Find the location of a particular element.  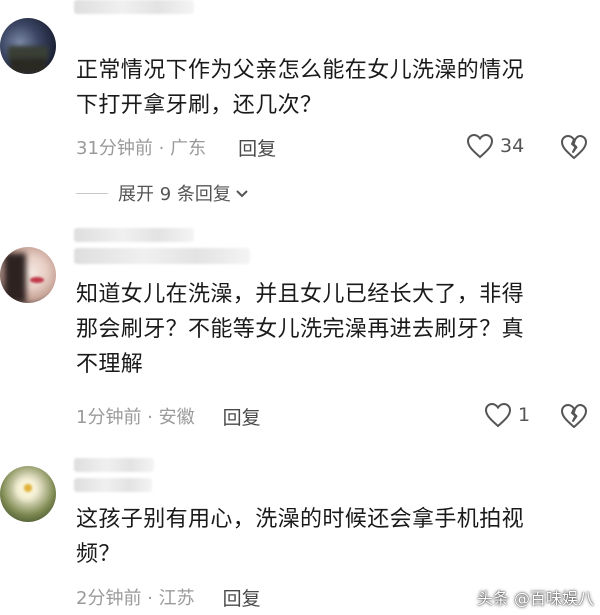

comment-text-line: 正常情况下作为父亲怎么能在女儿洗澡的情况 is located at coordinates (300, 70).